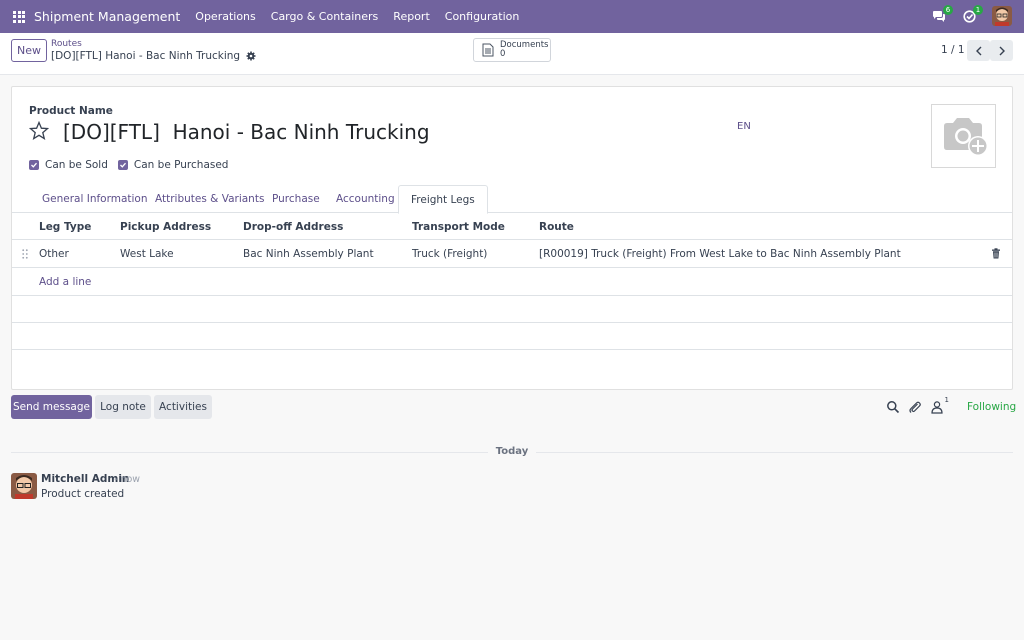 The width and height of the screenshot is (1024, 640). What do you see at coordinates (953, 50) in the screenshot?
I see `pager-value: 1 / 1` at bounding box center [953, 50].